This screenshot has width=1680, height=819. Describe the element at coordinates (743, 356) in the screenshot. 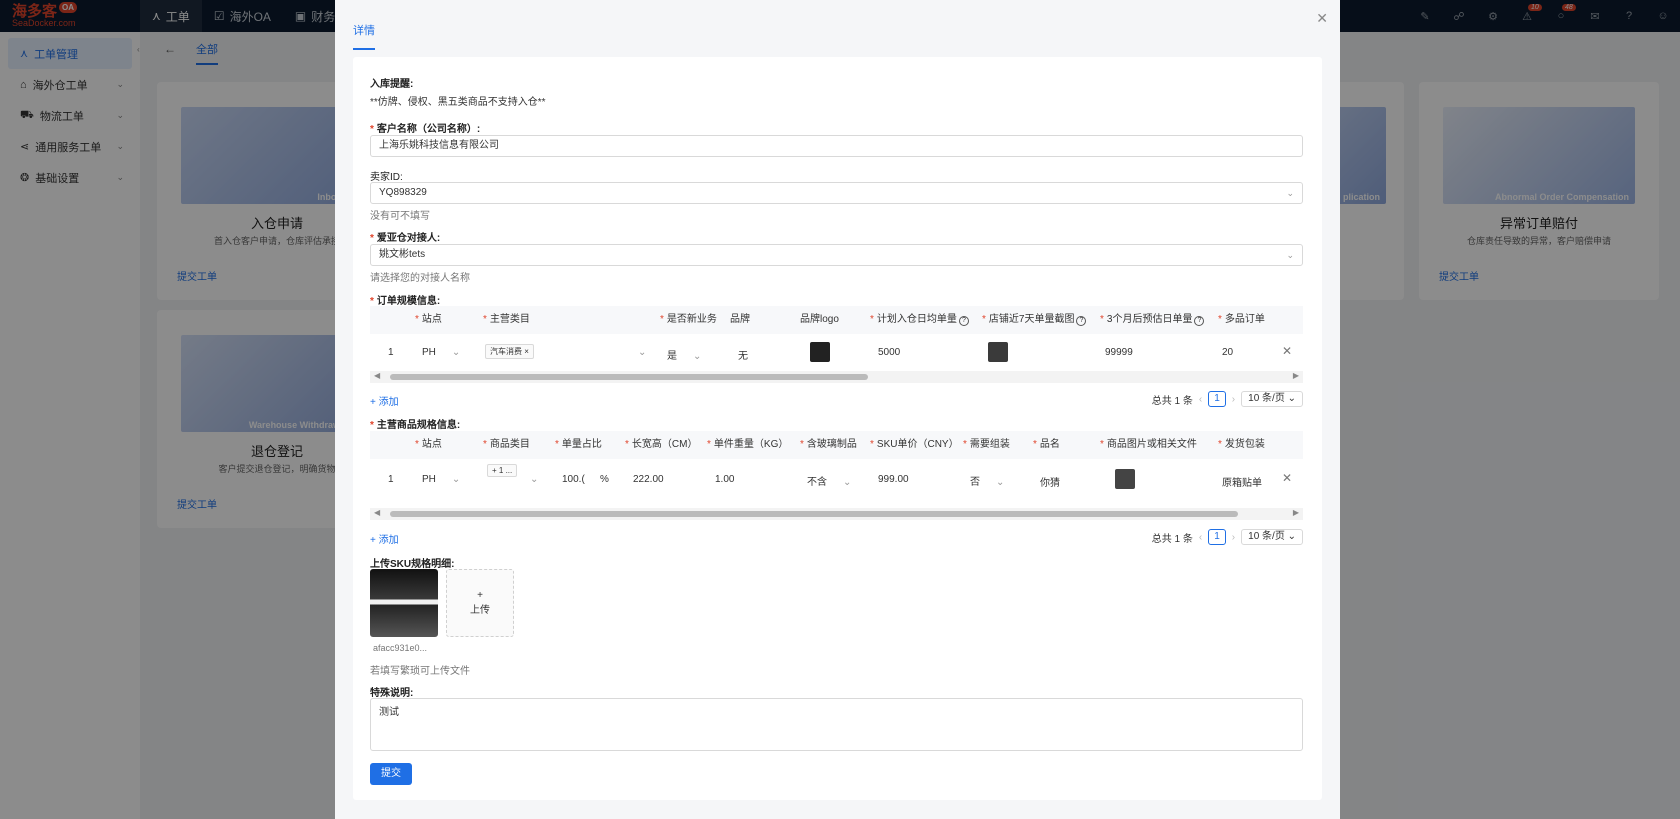

I see `brand-value: 无` at that location.